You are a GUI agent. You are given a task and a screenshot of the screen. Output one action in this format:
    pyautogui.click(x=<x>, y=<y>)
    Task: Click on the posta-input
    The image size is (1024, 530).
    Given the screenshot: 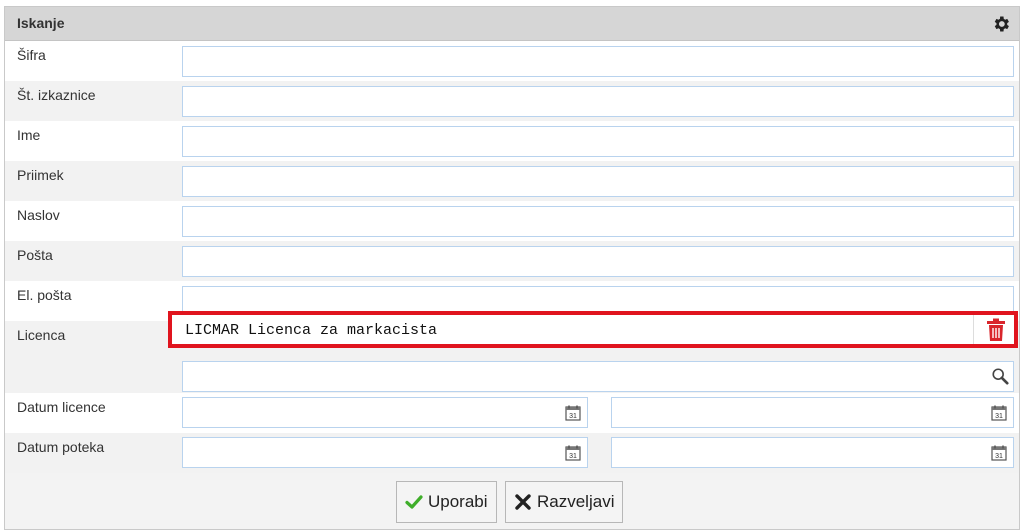 What is the action you would take?
    pyautogui.click(x=598, y=261)
    